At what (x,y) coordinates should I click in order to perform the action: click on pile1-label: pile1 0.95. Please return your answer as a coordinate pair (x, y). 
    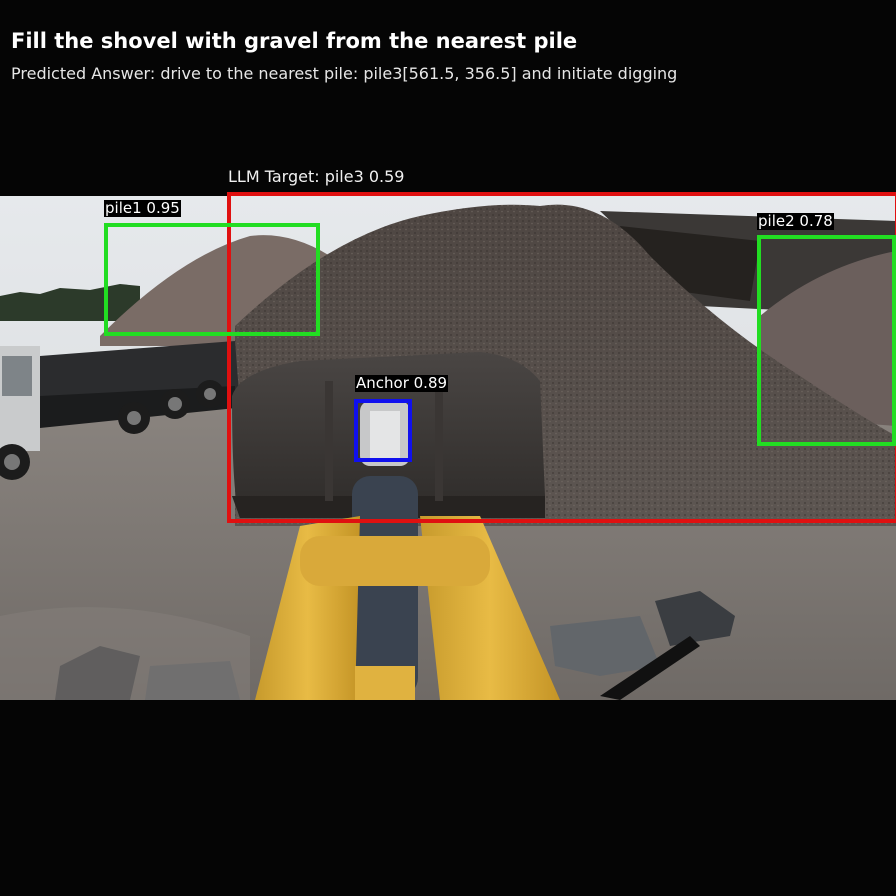
    Looking at the image, I should click on (142, 208).